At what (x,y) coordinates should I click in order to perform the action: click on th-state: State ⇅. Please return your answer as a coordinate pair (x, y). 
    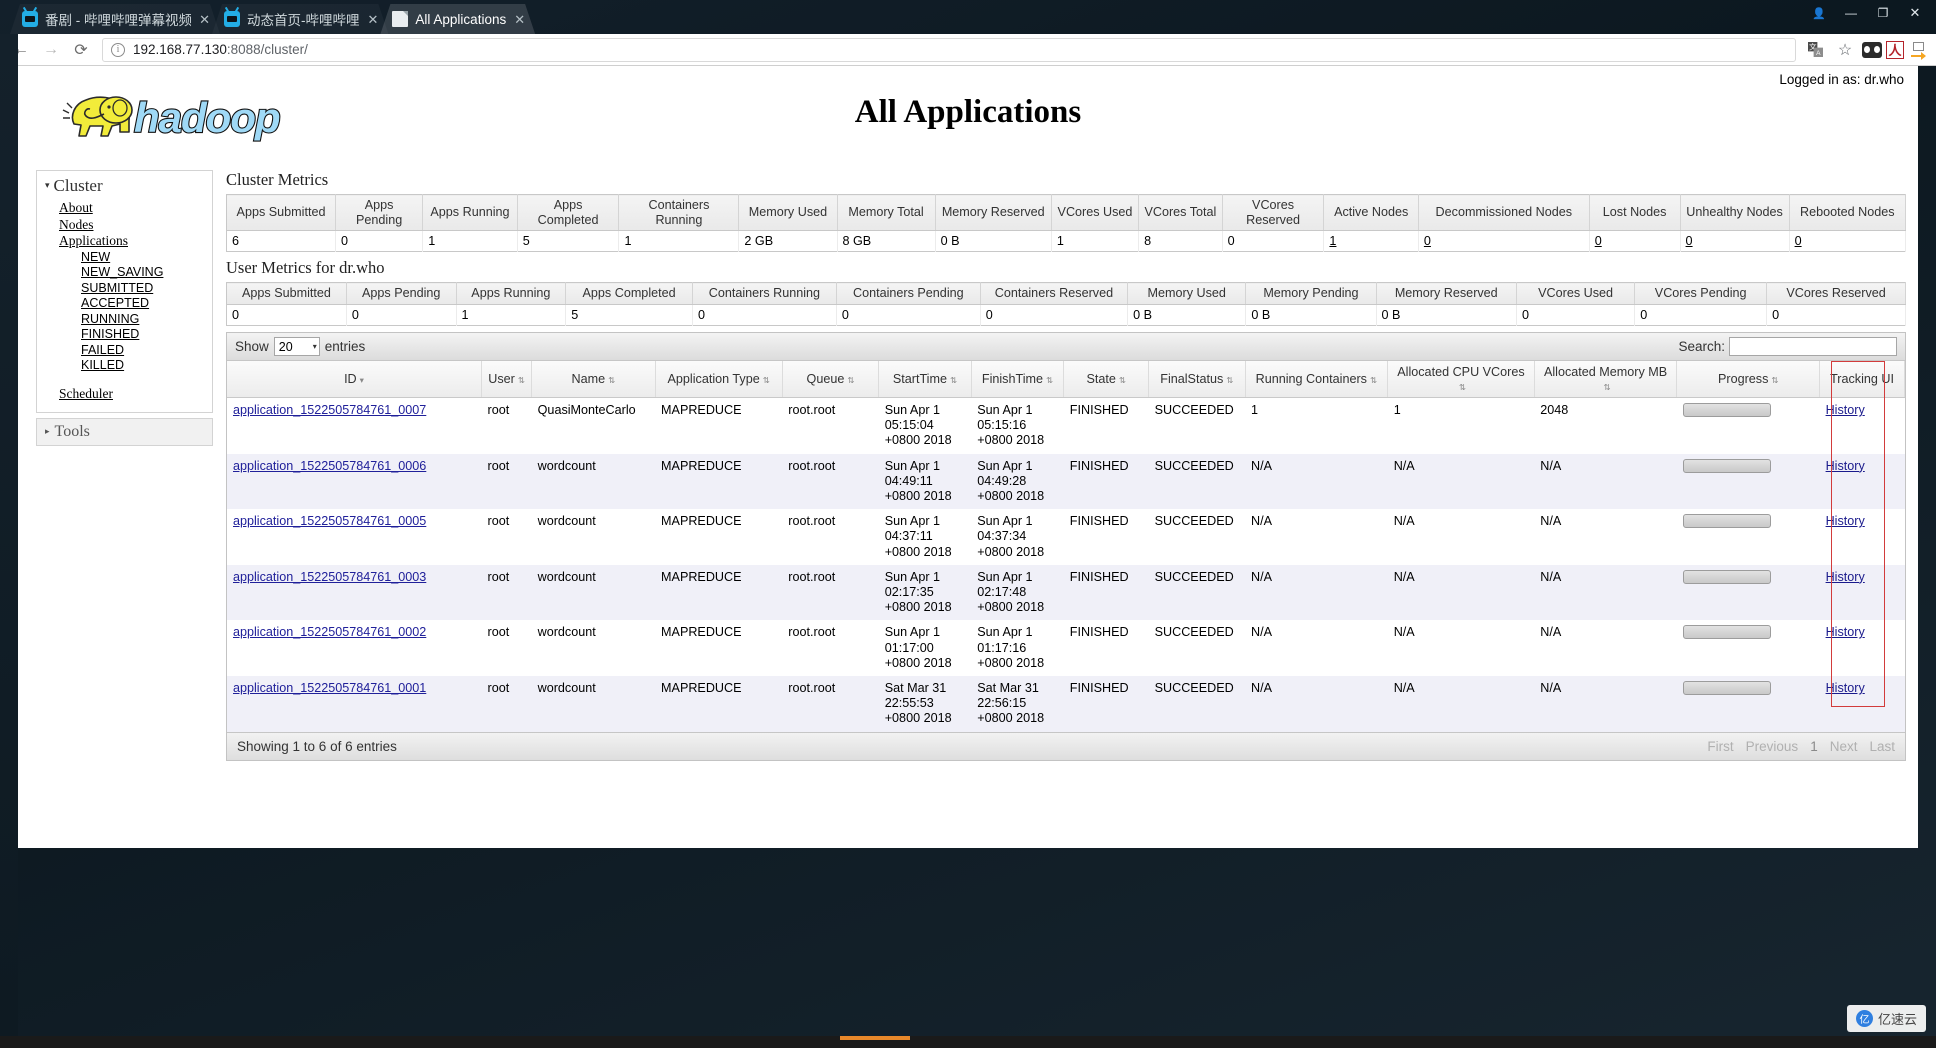
    Looking at the image, I should click on (1106, 379).